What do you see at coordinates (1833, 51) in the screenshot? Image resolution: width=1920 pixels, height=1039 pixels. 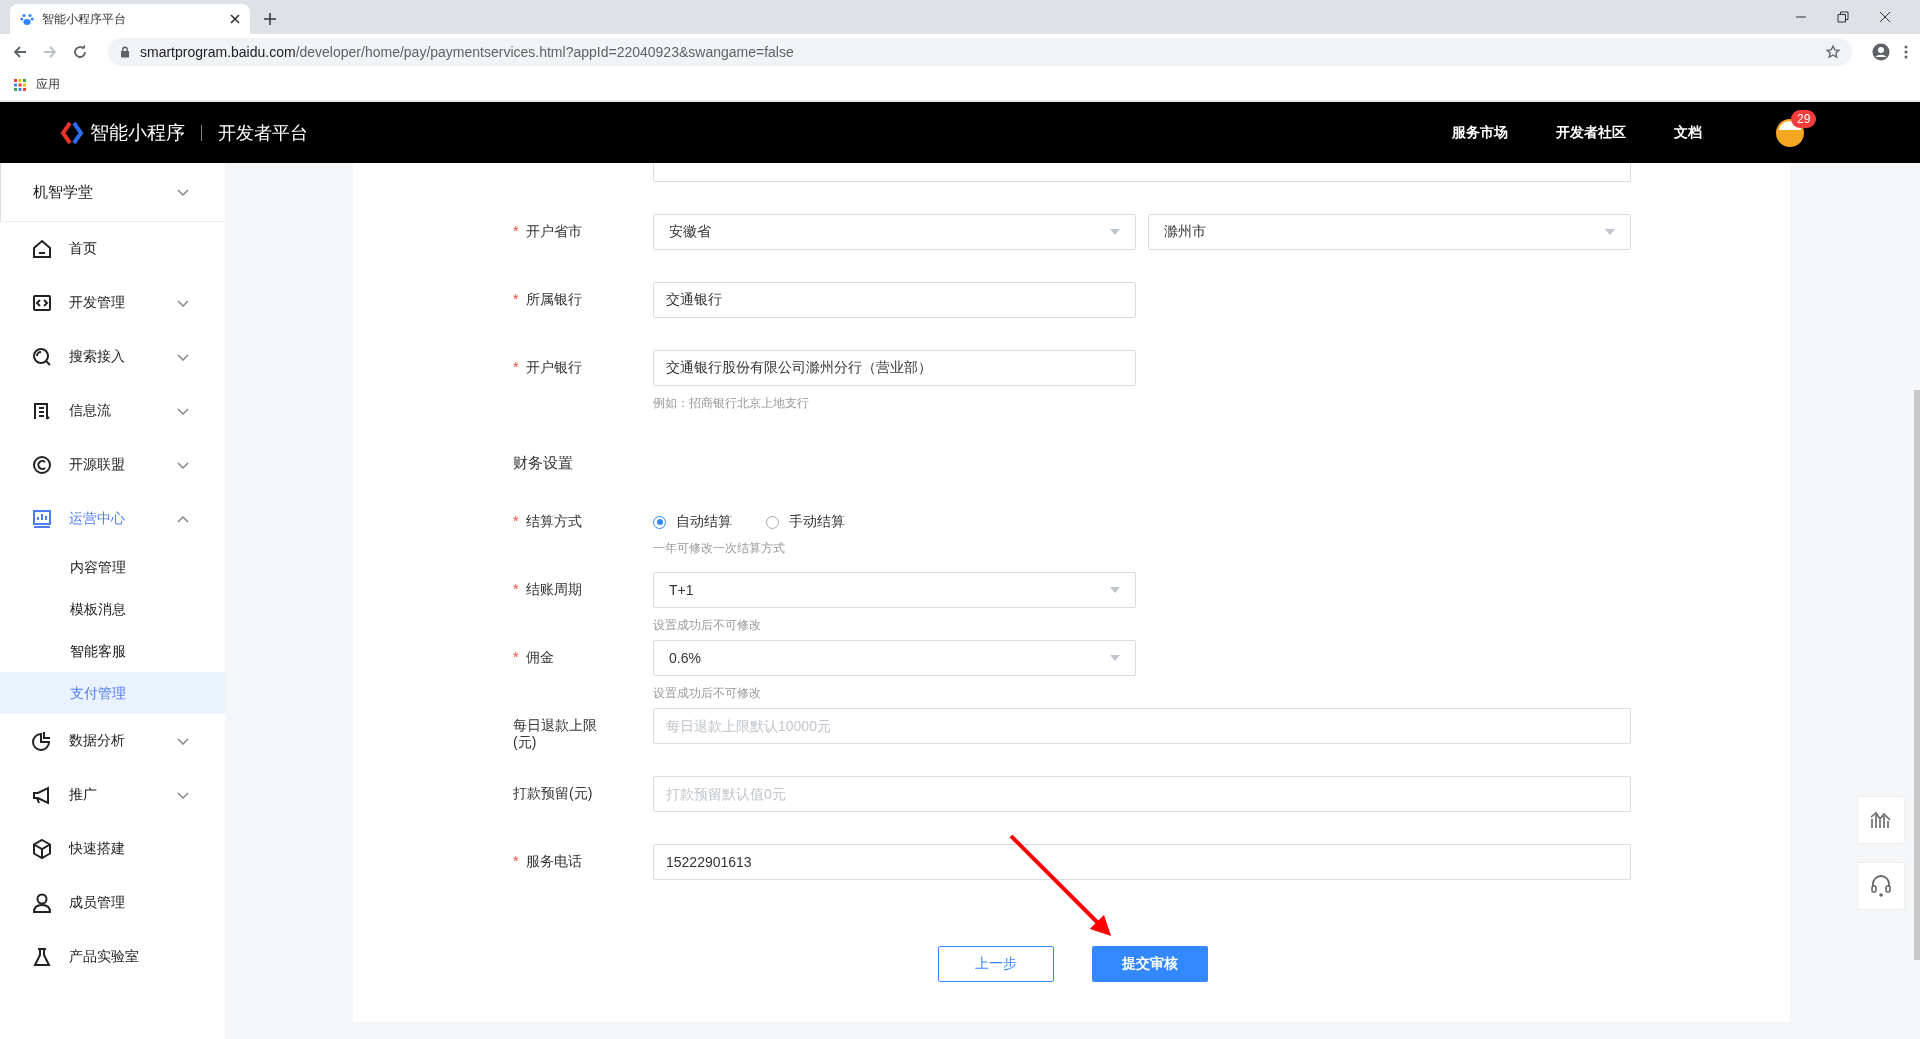 I see `star-icon` at bounding box center [1833, 51].